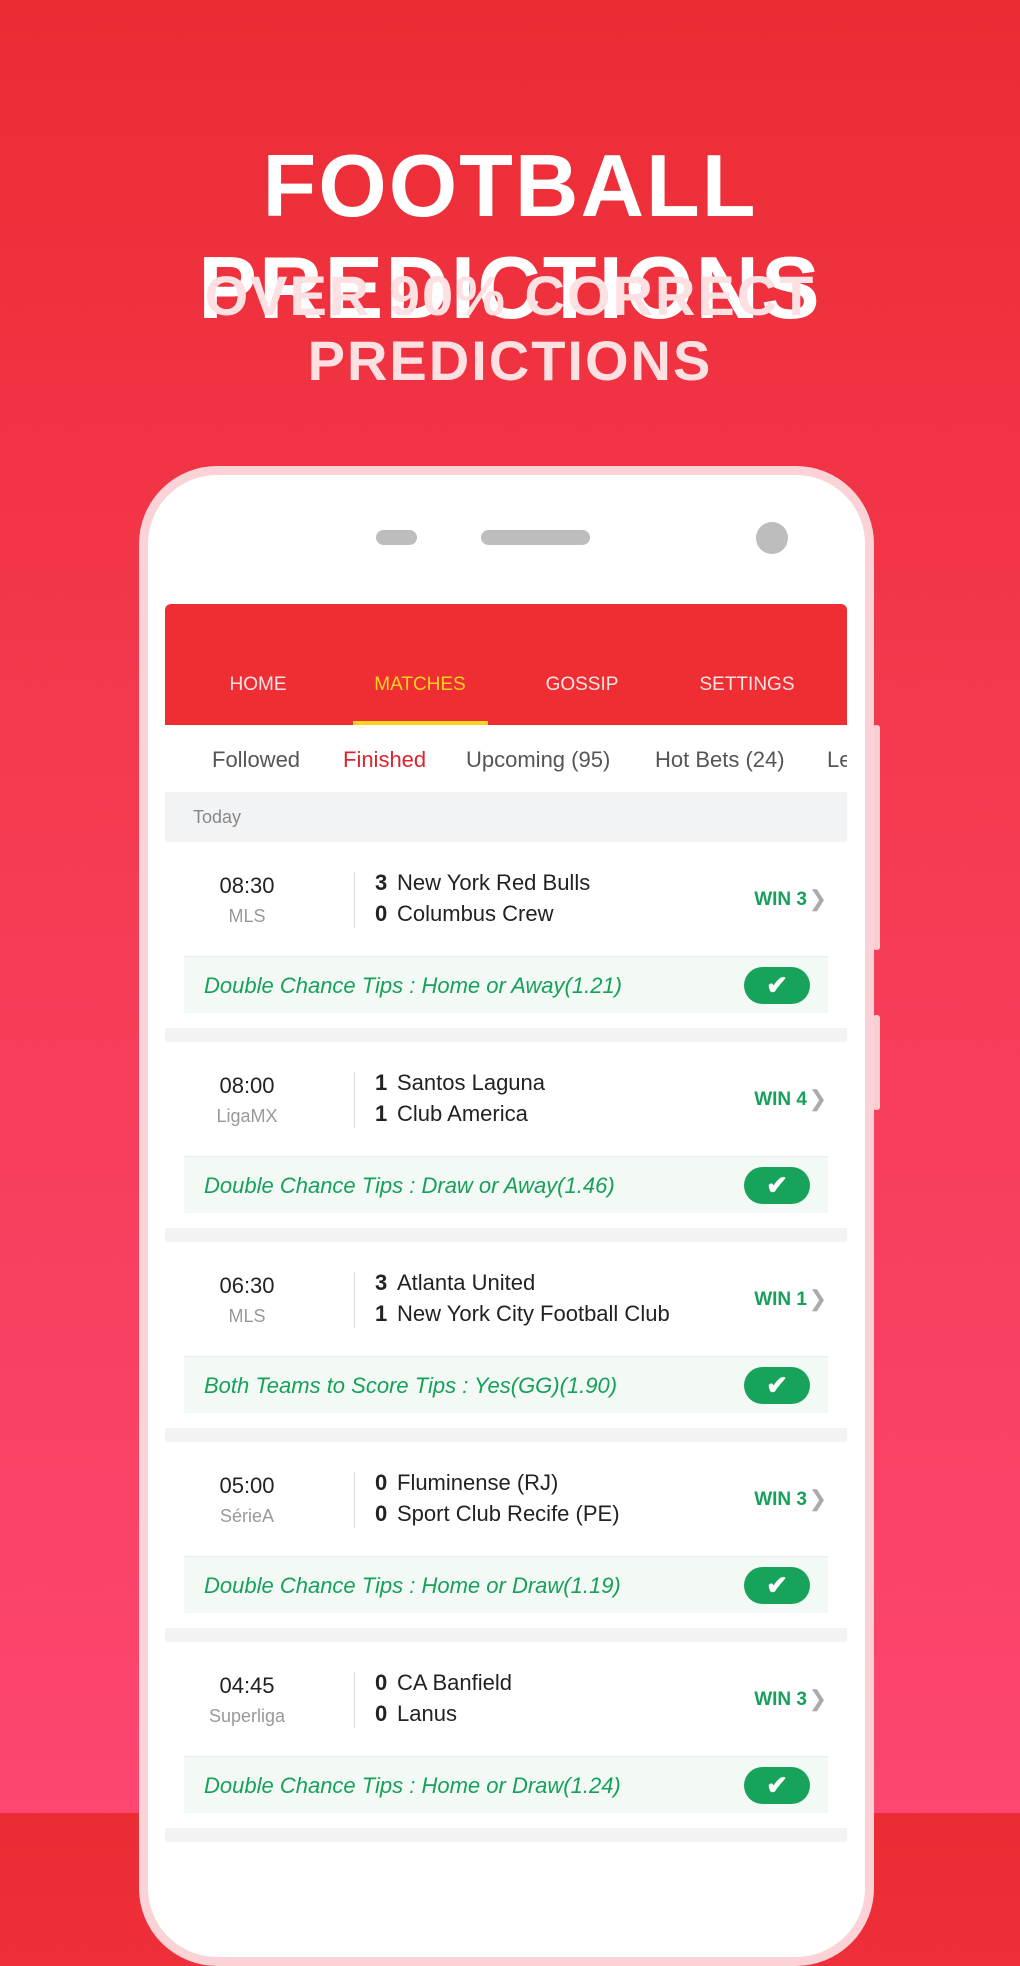  What do you see at coordinates (258, 685) in the screenshot?
I see `tab-home: HOME` at bounding box center [258, 685].